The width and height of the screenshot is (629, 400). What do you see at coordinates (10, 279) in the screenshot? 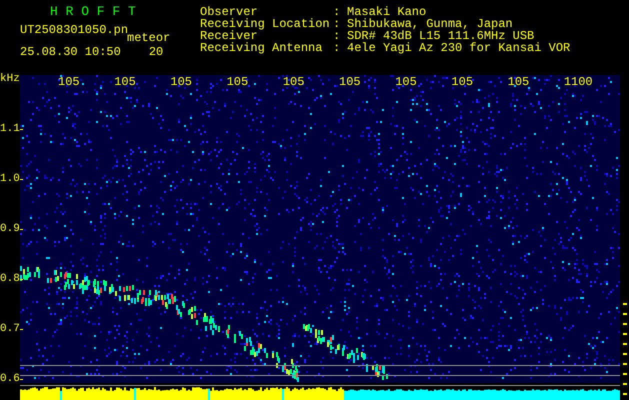
I see `y-axis-label: 0.8` at bounding box center [10, 279].